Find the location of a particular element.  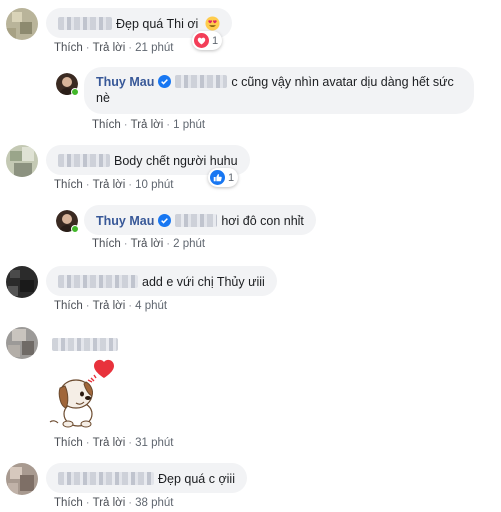

comment-actions: Thích · Trả lời · 31 phút is located at coordinates (114, 443).